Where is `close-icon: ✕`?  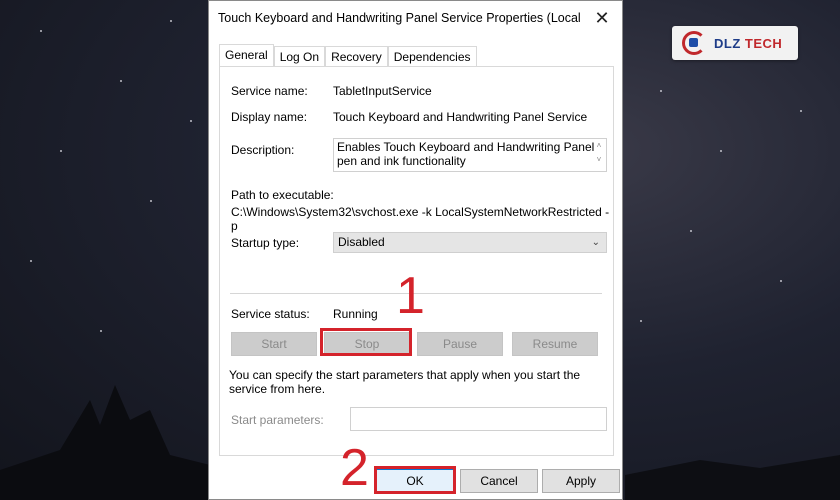 close-icon: ✕ is located at coordinates (602, 18).